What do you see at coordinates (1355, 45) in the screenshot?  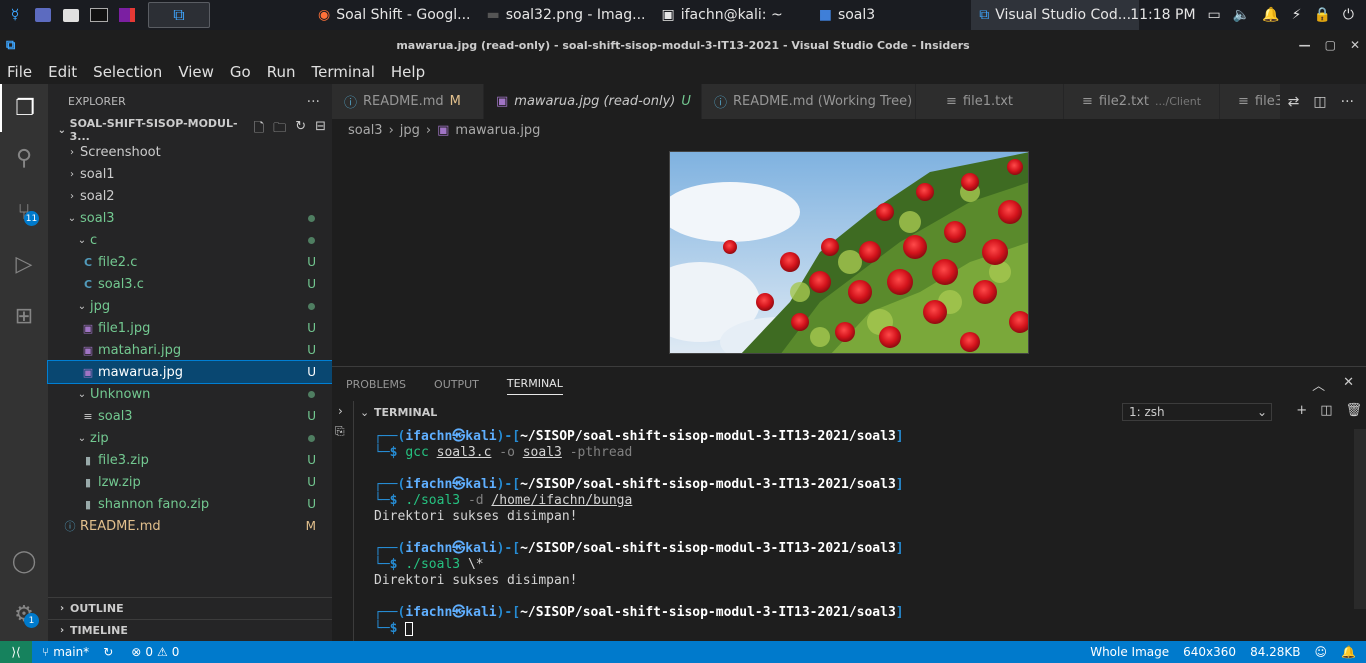 I see `close-window-icon: ✕` at bounding box center [1355, 45].